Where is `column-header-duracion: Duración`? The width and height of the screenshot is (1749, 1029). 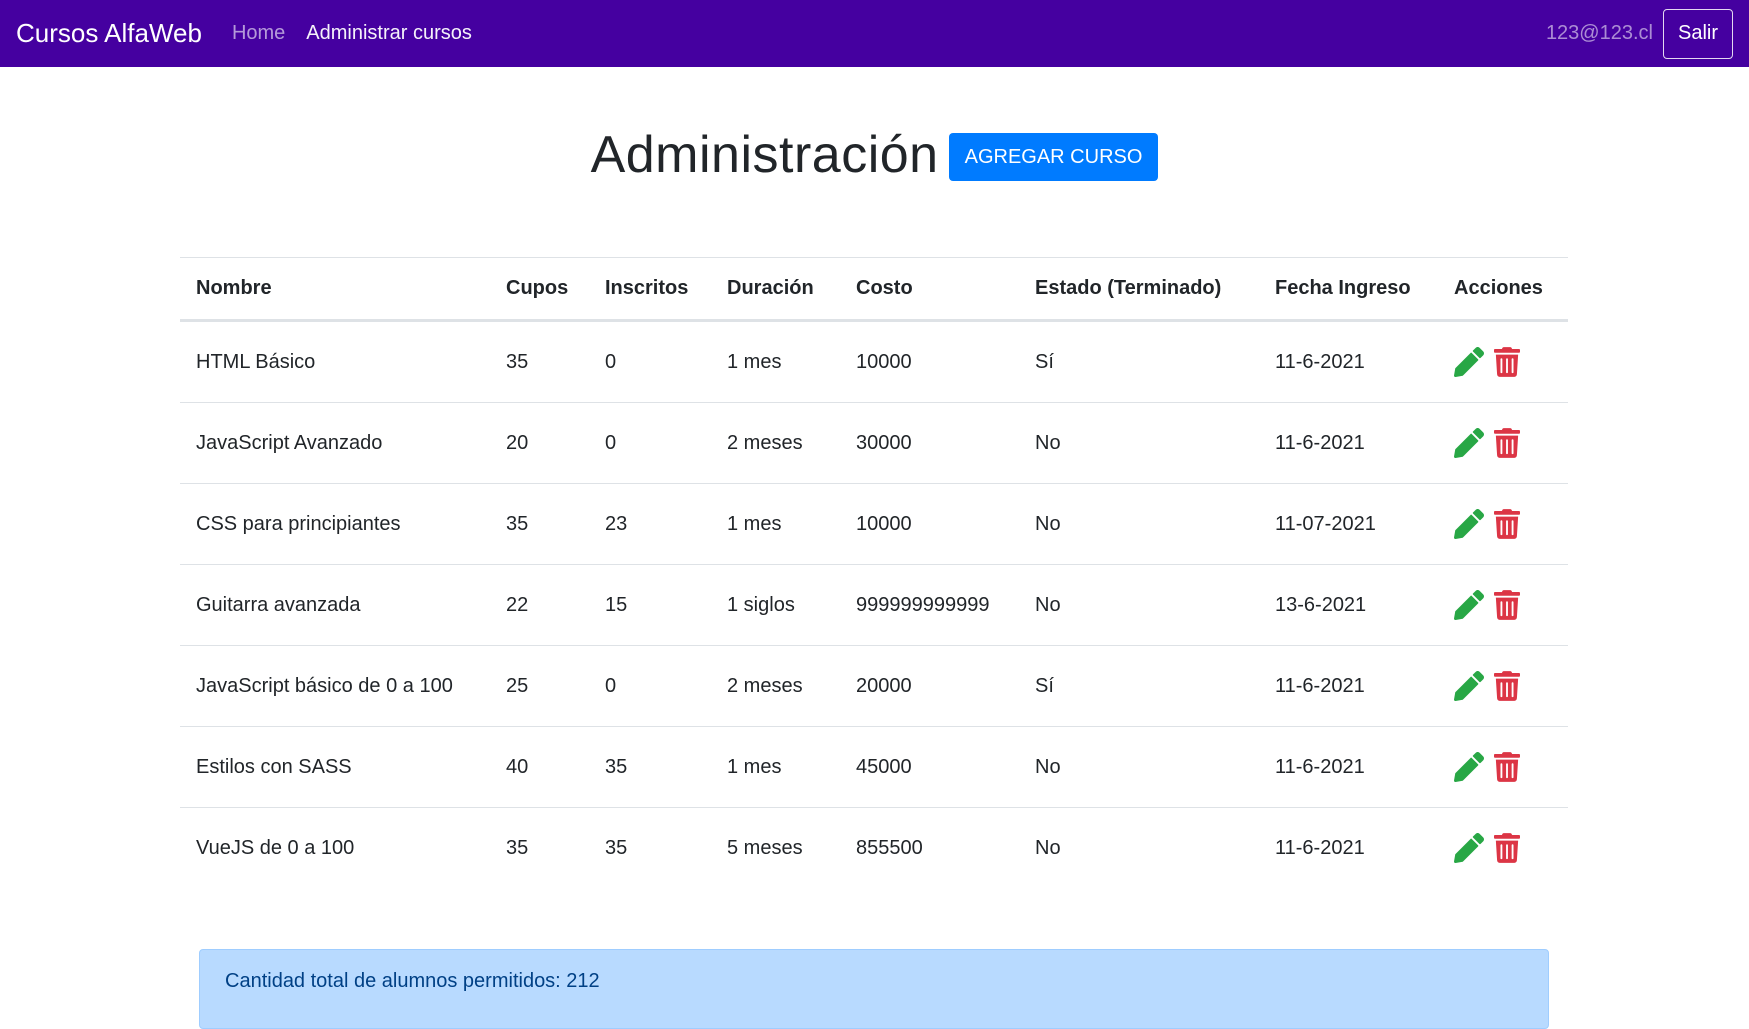 column-header-duracion: Duración is located at coordinates (775, 289).